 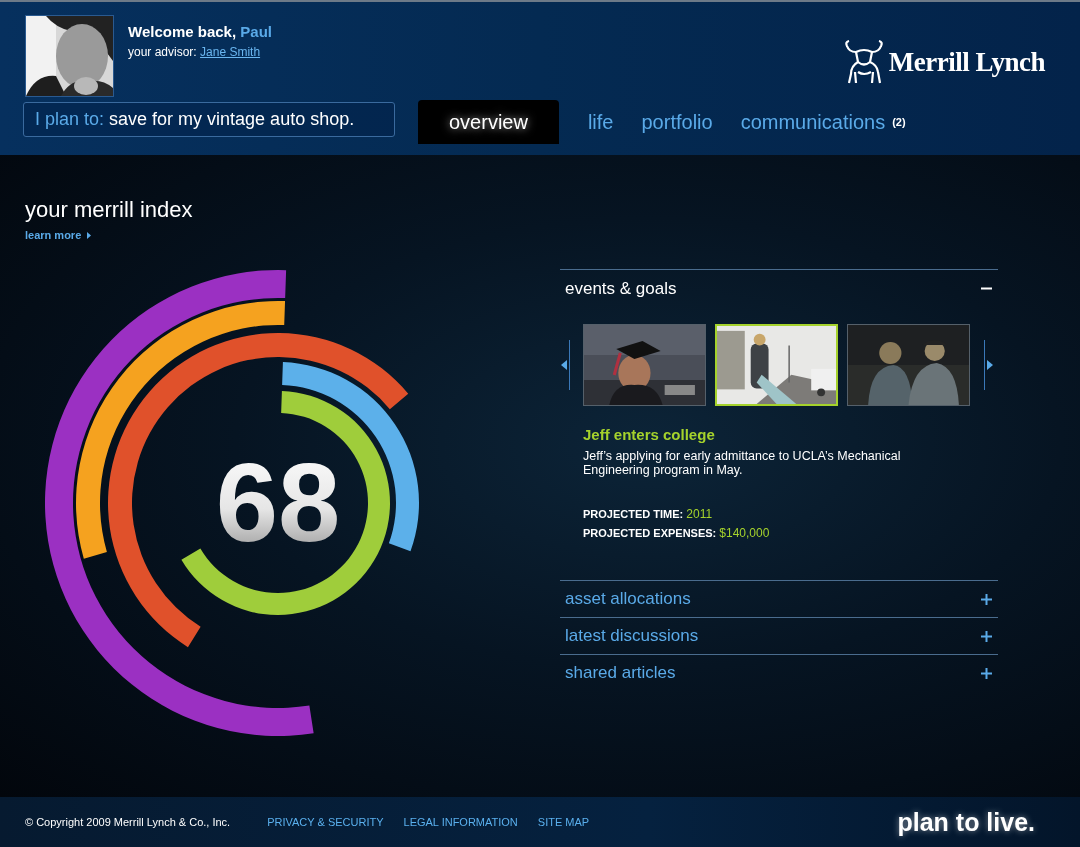 What do you see at coordinates (779, 673) in the screenshot?
I see `accordion-header: shared articles` at bounding box center [779, 673].